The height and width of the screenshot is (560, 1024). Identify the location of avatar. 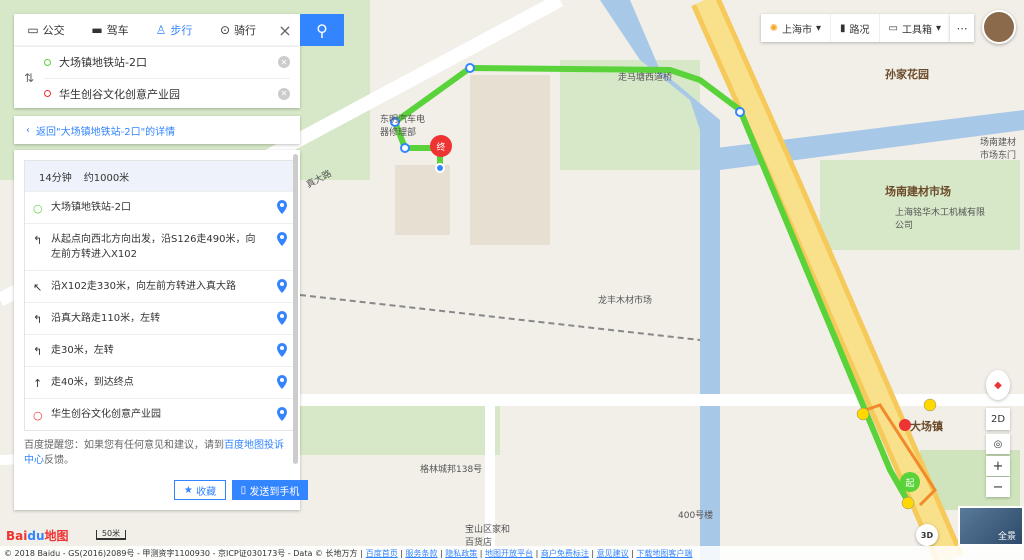
(999, 27).